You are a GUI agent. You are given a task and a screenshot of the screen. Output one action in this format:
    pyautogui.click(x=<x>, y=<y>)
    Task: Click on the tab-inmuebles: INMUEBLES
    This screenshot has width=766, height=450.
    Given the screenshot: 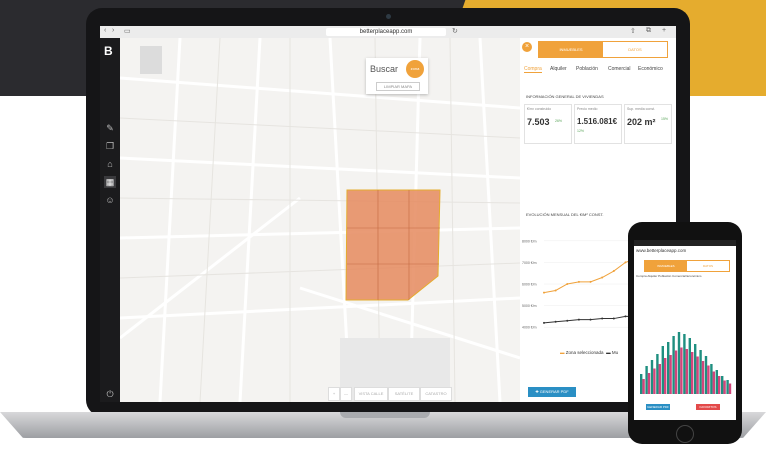 What is the action you would take?
    pyautogui.click(x=571, y=49)
    